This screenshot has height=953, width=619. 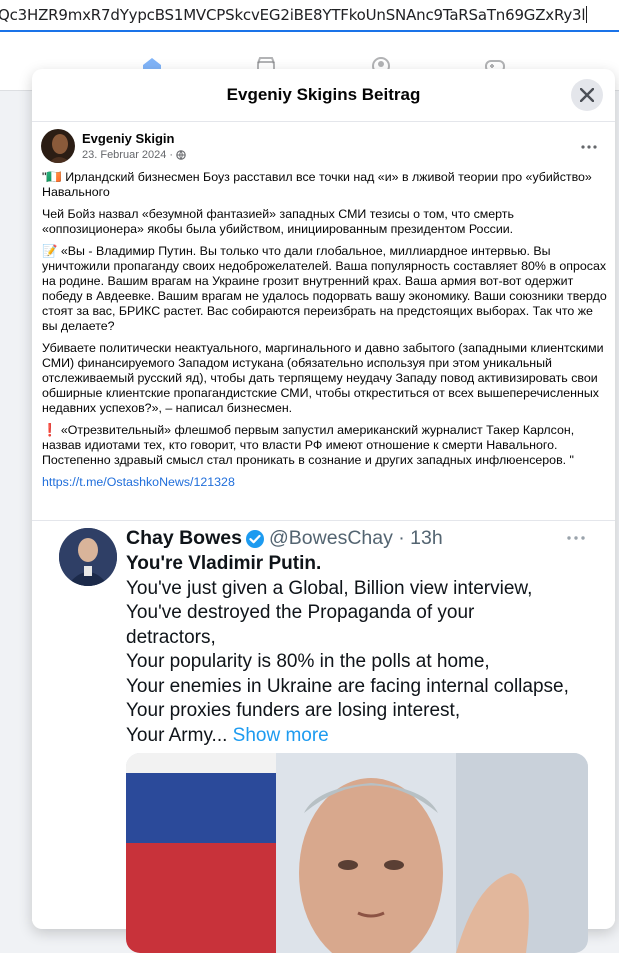 What do you see at coordinates (124, 155) in the screenshot?
I see `post-date: 23. Februar 2024` at bounding box center [124, 155].